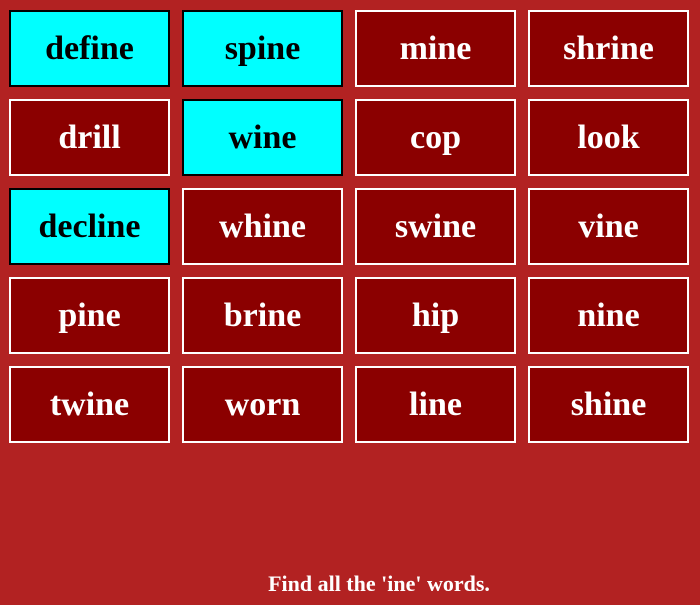 This screenshot has height=605, width=700. I want to click on word-tile: decline, so click(89, 226).